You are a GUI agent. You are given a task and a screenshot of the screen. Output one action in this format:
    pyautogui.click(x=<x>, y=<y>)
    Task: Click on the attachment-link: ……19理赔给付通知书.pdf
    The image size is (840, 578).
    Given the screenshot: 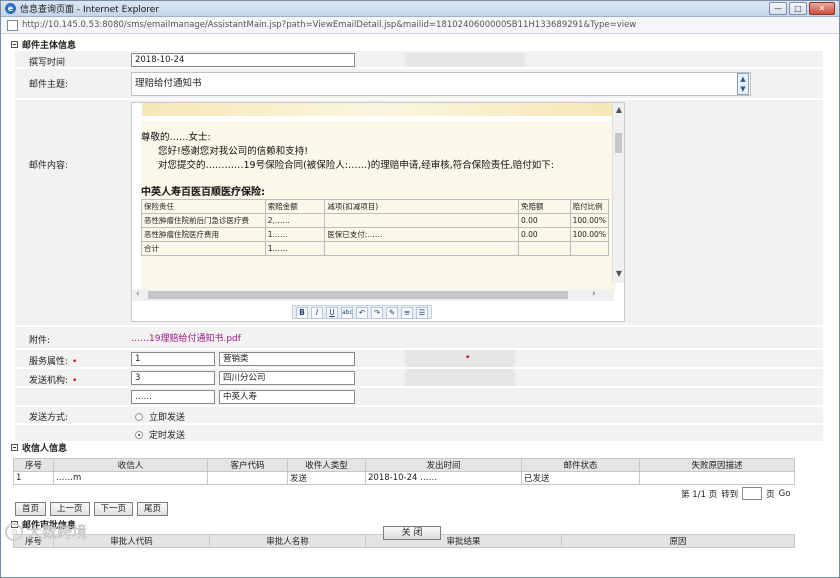 What is the action you would take?
    pyautogui.click(x=186, y=337)
    